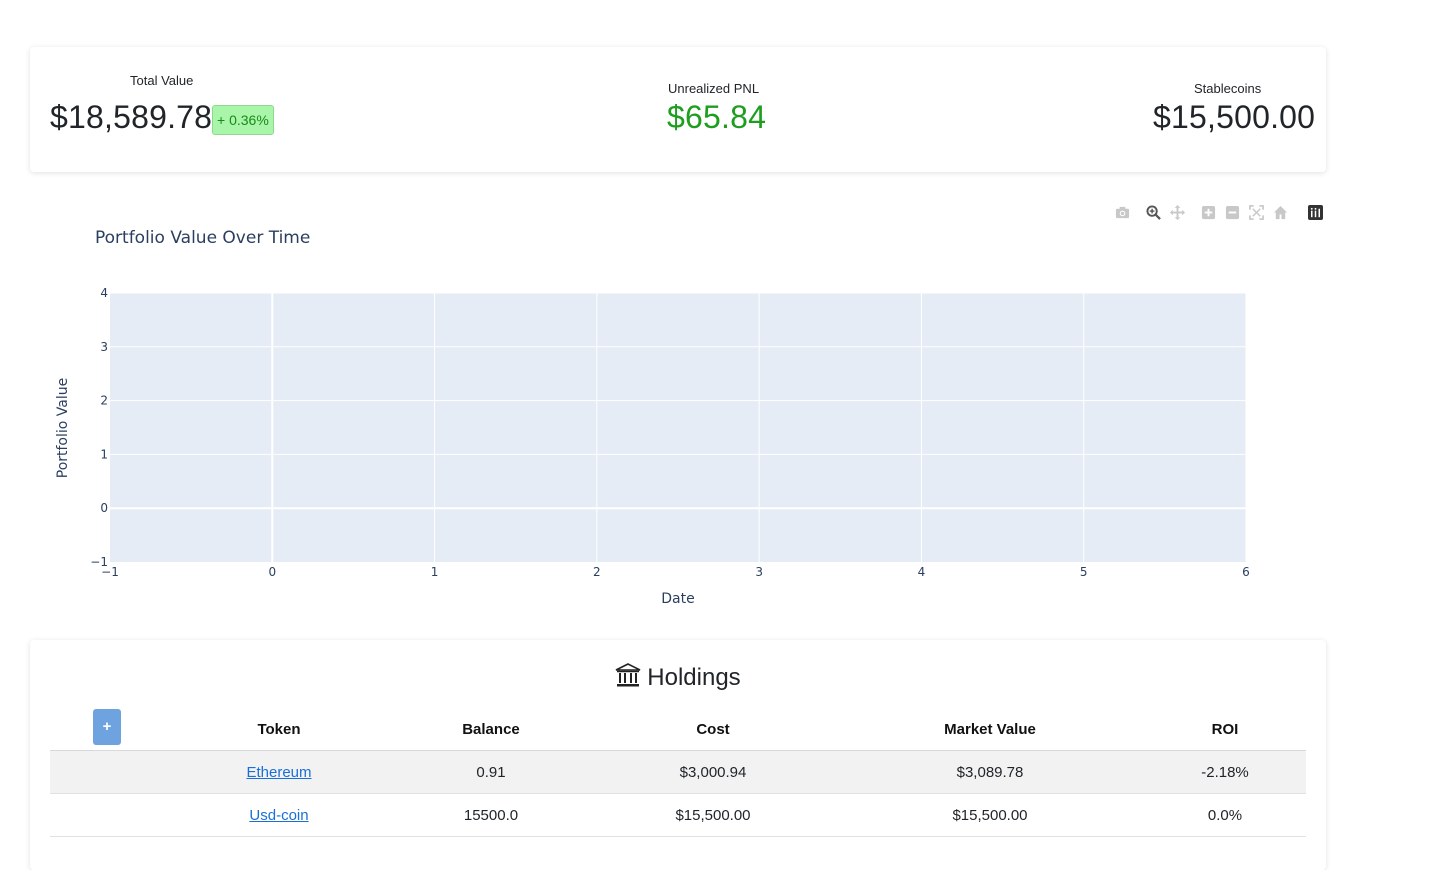 The width and height of the screenshot is (1451, 870). I want to click on x-tick-label: 2, so click(597, 572).